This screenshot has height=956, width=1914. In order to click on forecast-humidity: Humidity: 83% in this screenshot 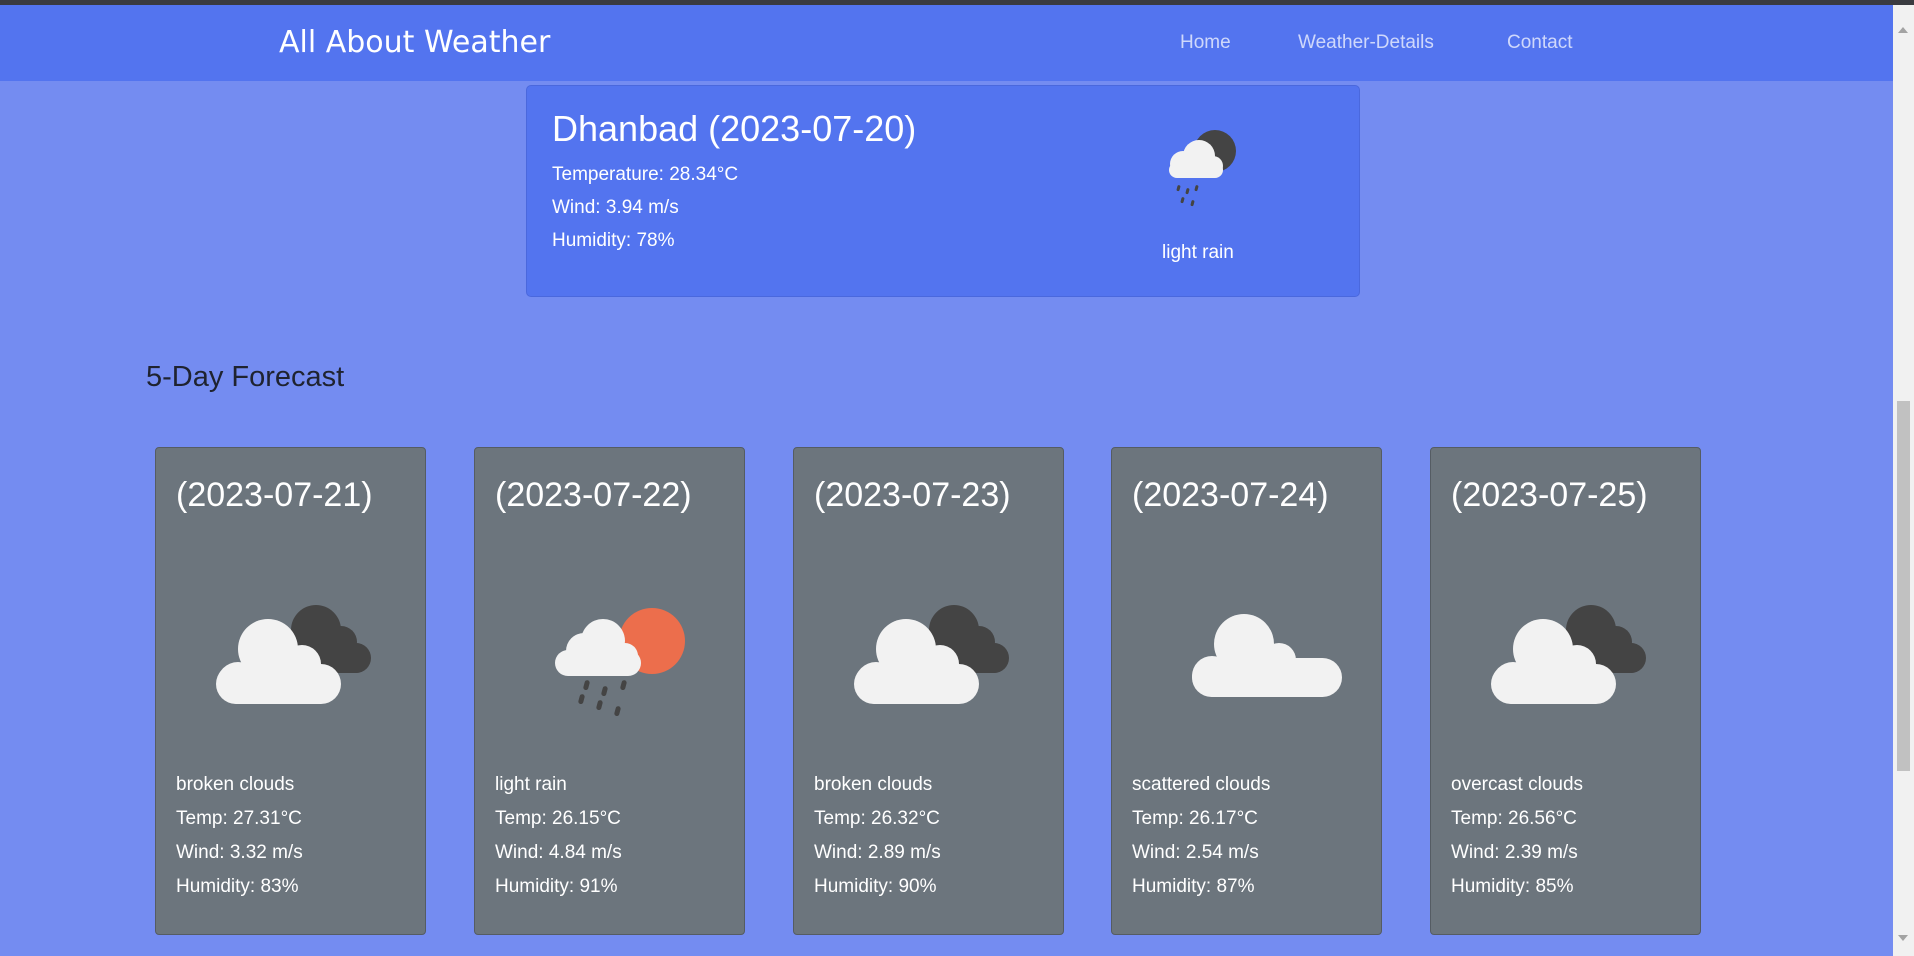, I will do `click(237, 886)`.